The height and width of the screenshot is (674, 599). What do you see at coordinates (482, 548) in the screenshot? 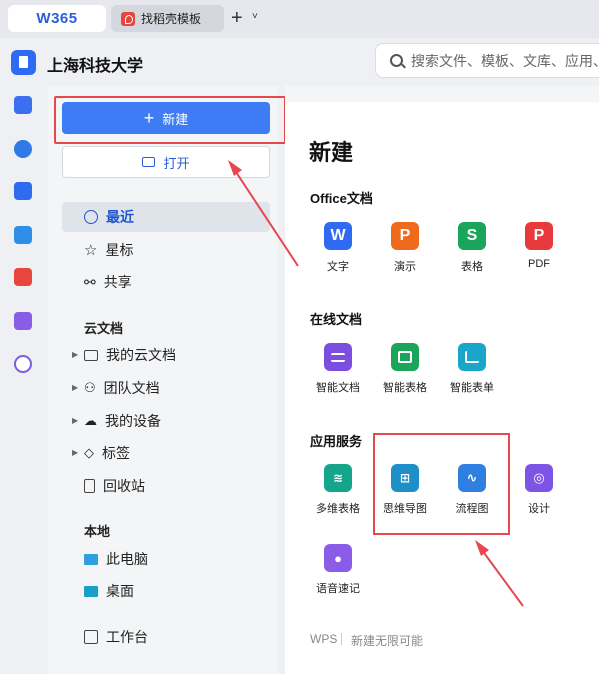
I see `arrow-head-services` at bounding box center [482, 548].